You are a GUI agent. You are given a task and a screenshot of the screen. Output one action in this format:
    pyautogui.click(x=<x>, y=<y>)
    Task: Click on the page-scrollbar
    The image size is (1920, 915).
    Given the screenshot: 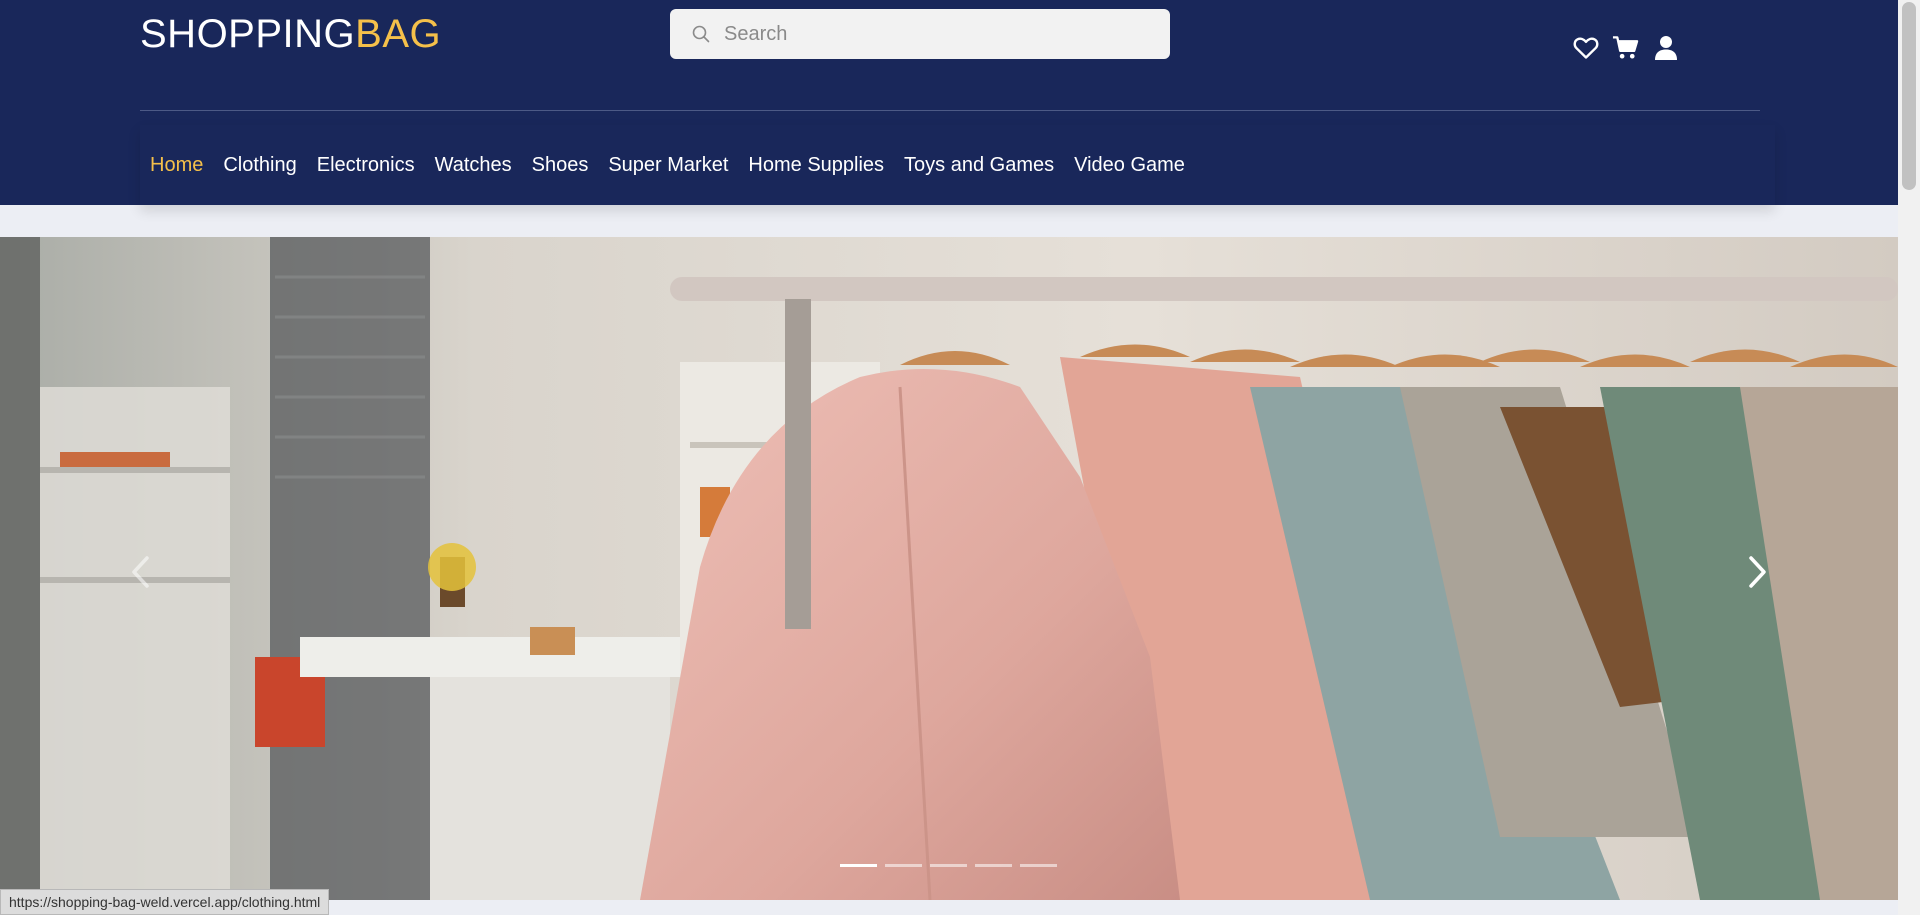 What is the action you would take?
    pyautogui.click(x=1909, y=457)
    